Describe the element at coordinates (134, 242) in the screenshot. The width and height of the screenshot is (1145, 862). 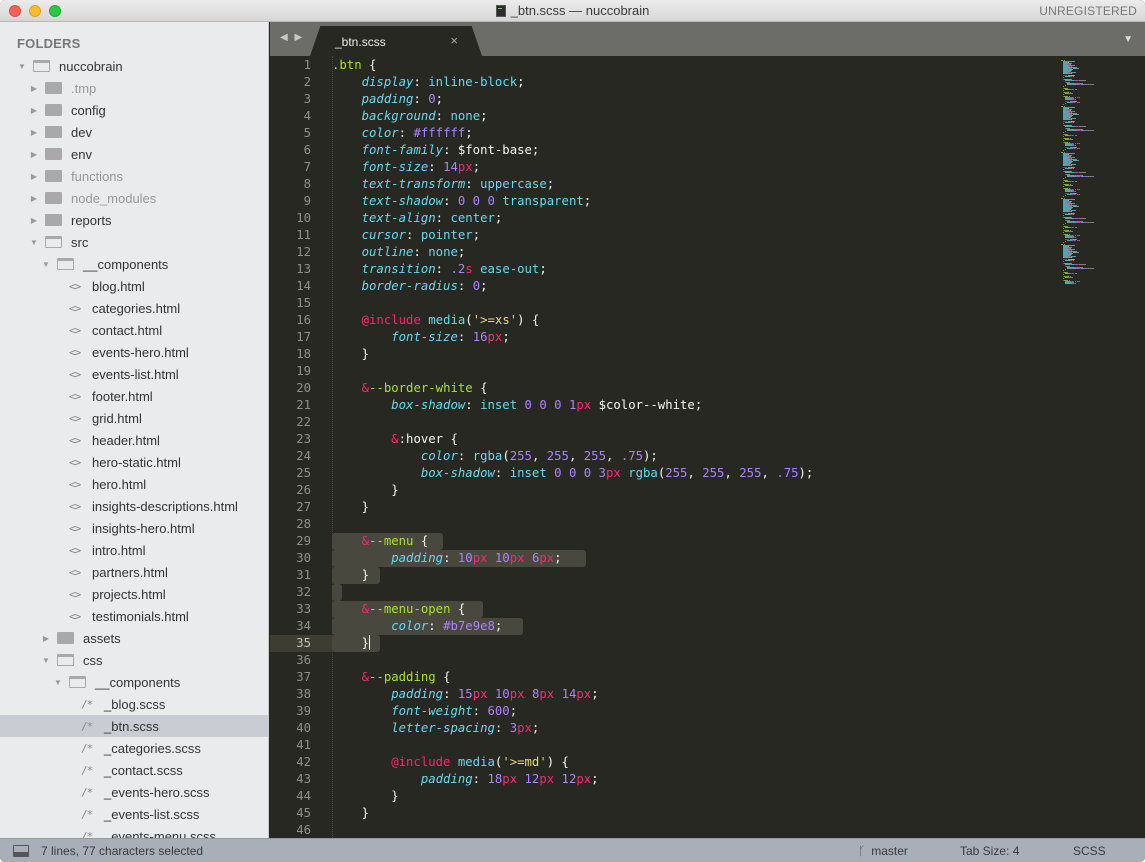
I see `folder-item: ▼ src` at that location.